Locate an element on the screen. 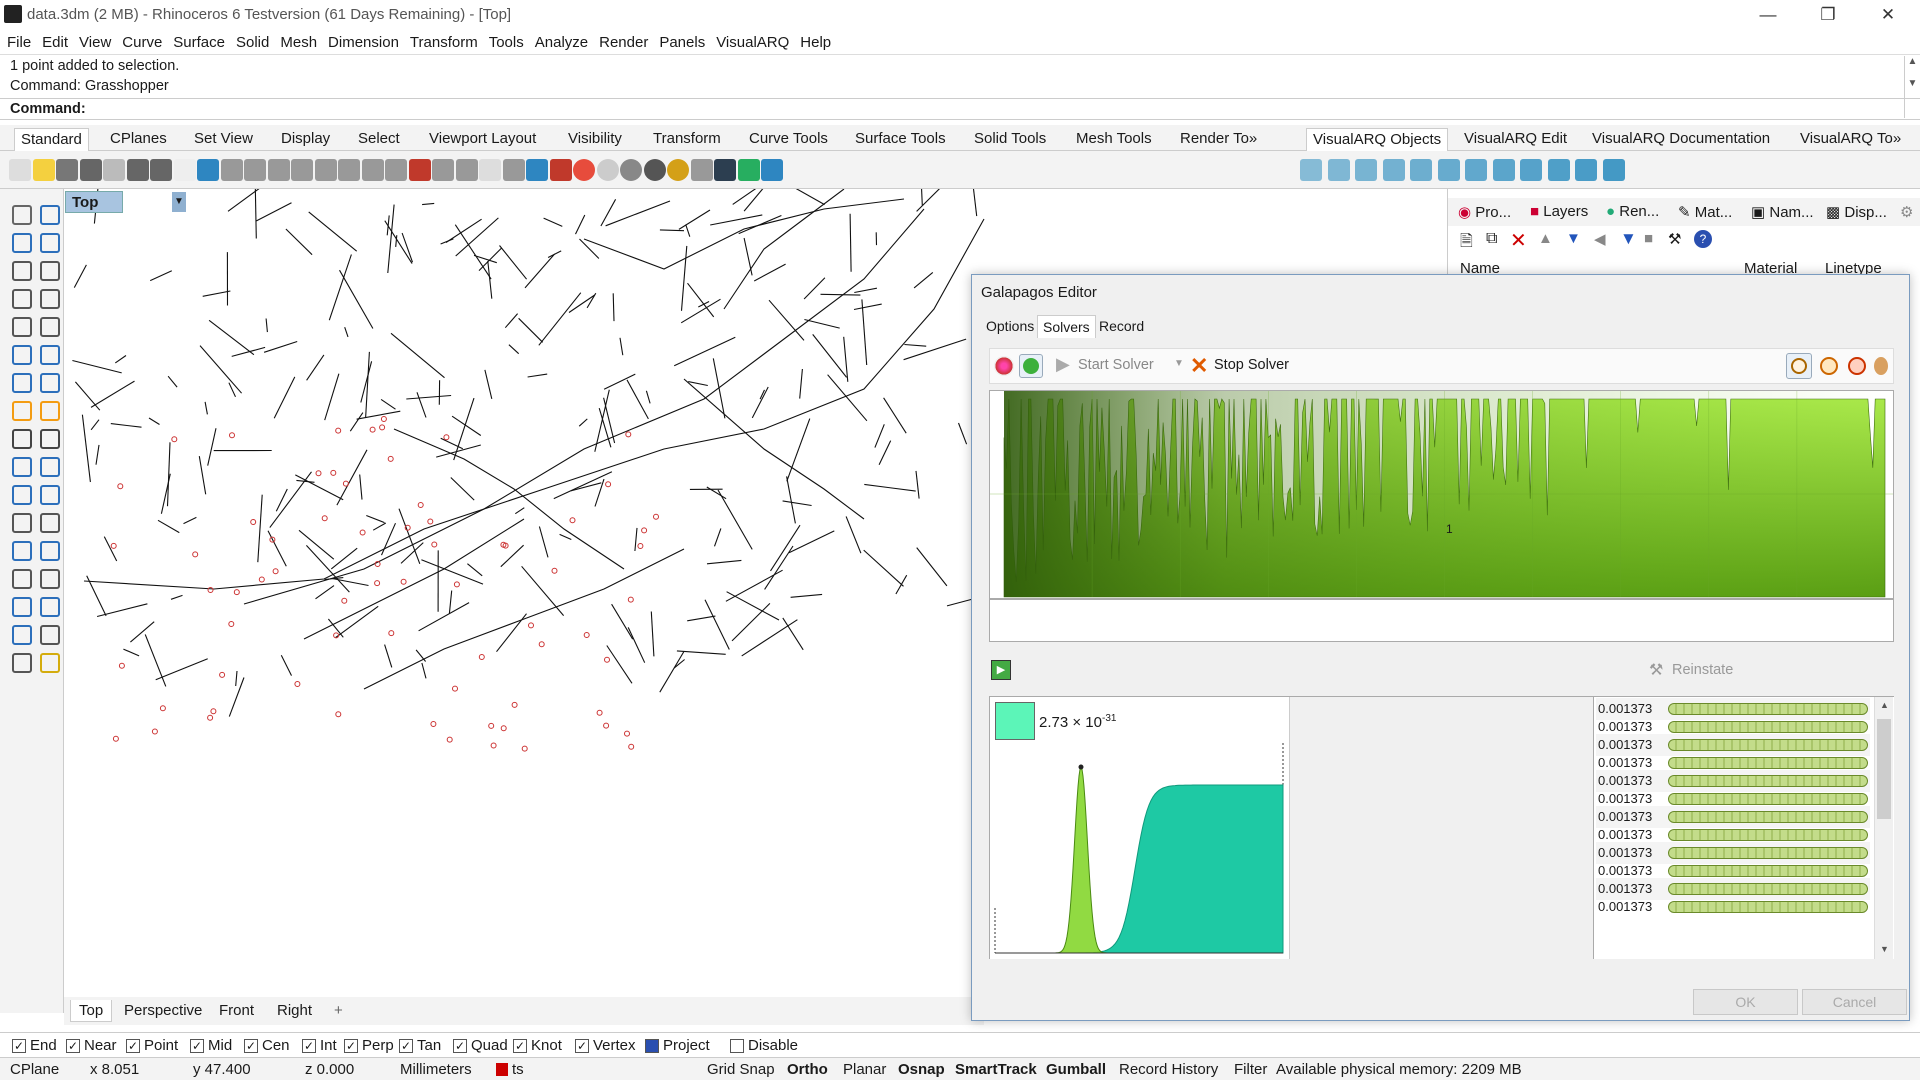 Image resolution: width=1920 pixels, height=1080 pixels. osnap-perp: ✓ Perp is located at coordinates (369, 1045).